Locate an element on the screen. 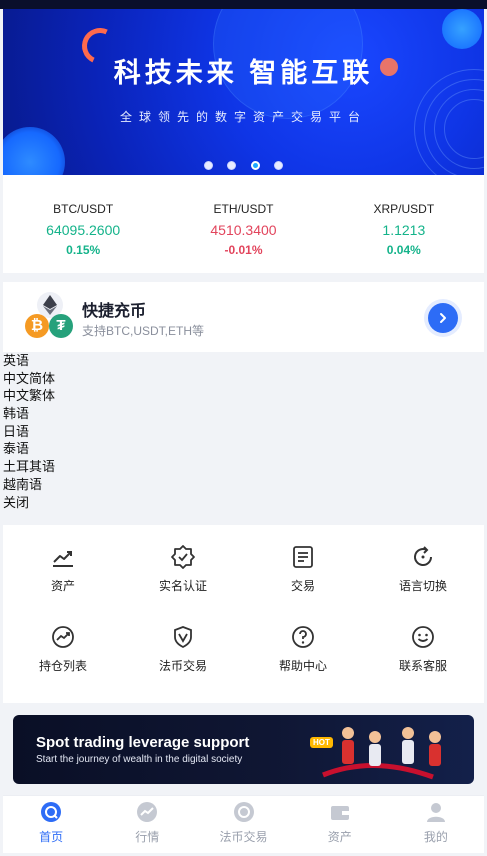 This screenshot has width=487, height=856. grid-item-fiat: 法币交易 is located at coordinates (183, 649).